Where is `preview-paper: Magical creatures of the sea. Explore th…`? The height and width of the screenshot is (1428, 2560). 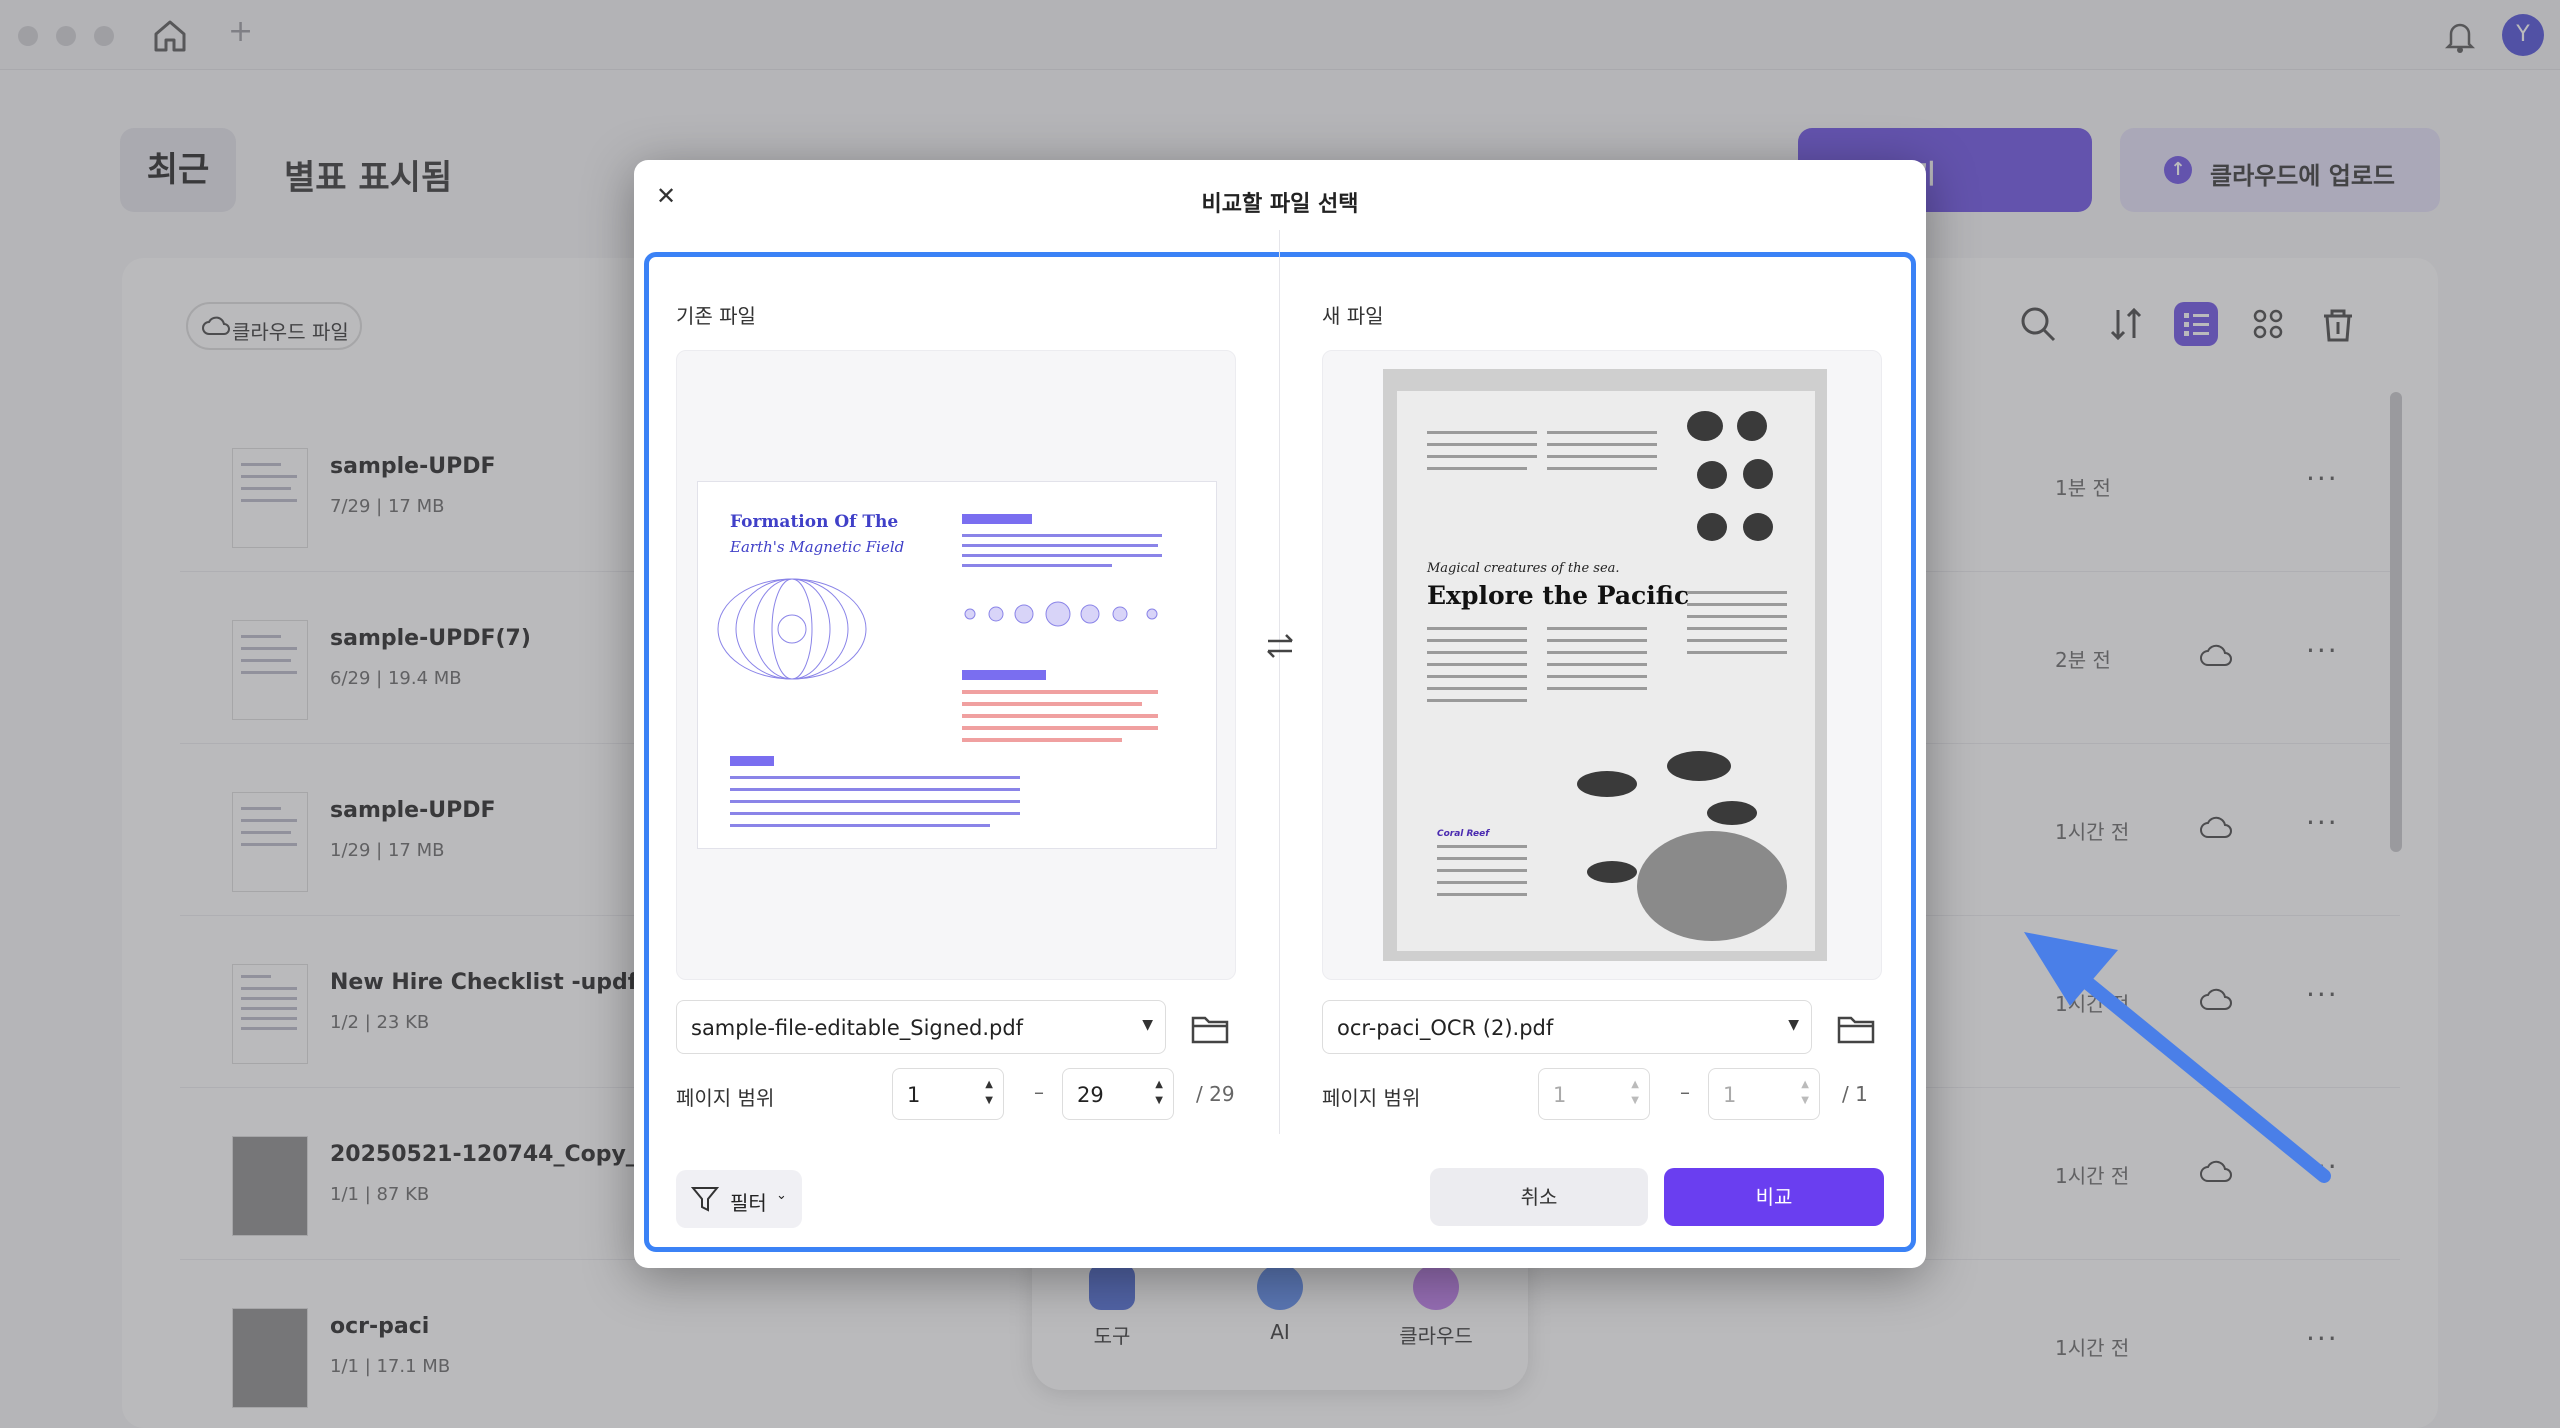 preview-paper: Magical creatures of the sea. Explore th… is located at coordinates (1606, 671).